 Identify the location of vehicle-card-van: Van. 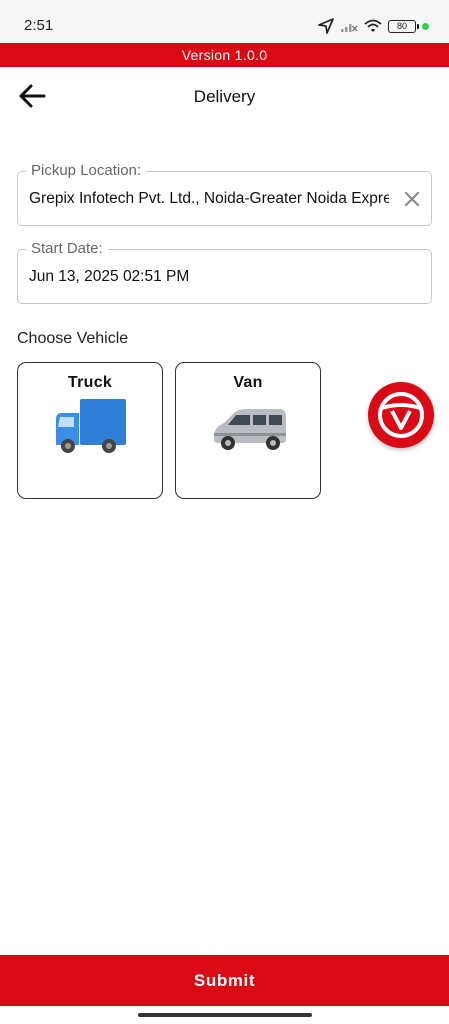
(248, 430).